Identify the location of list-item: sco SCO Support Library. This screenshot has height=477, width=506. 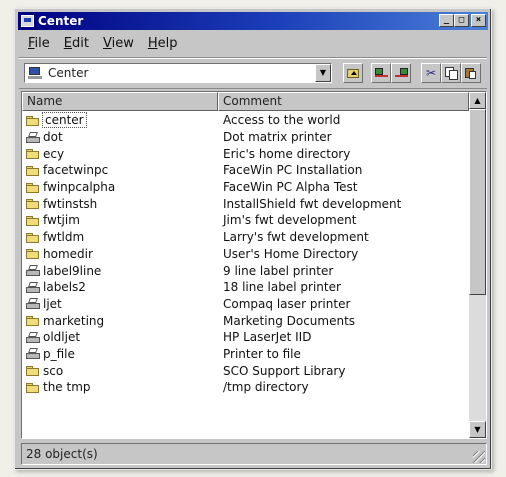
(245, 370).